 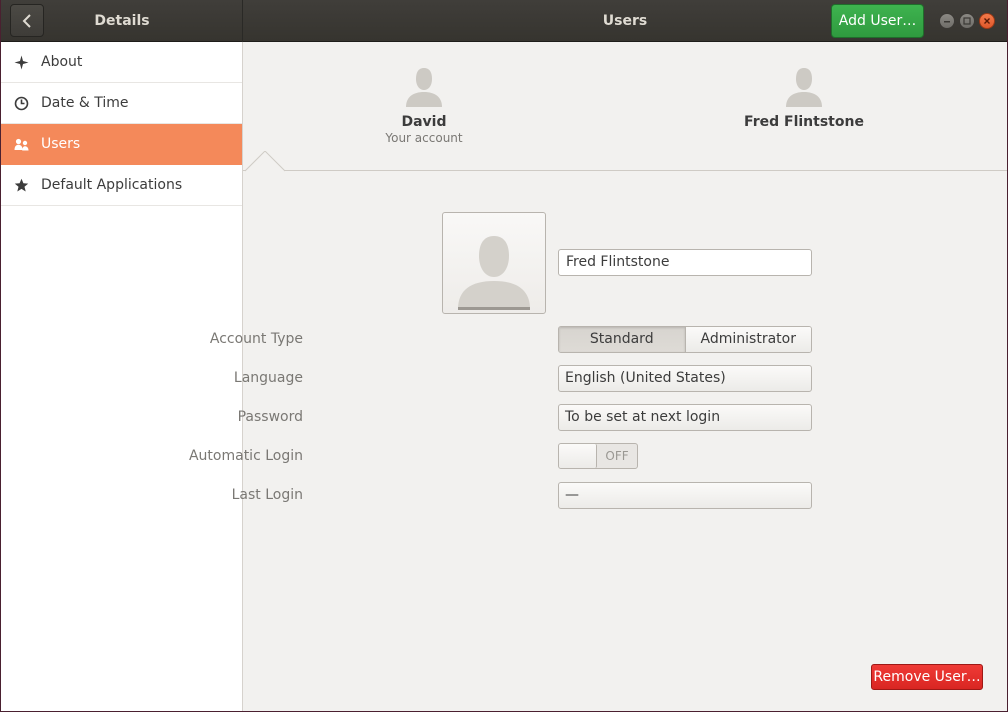 What do you see at coordinates (598, 456) in the screenshot?
I see `automatic-login-switch: OFF` at bounding box center [598, 456].